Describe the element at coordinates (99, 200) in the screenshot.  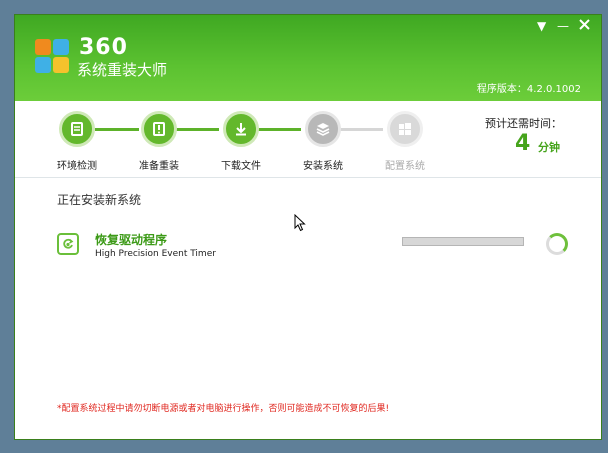
I see `section-title: 正在安装新系统` at that location.